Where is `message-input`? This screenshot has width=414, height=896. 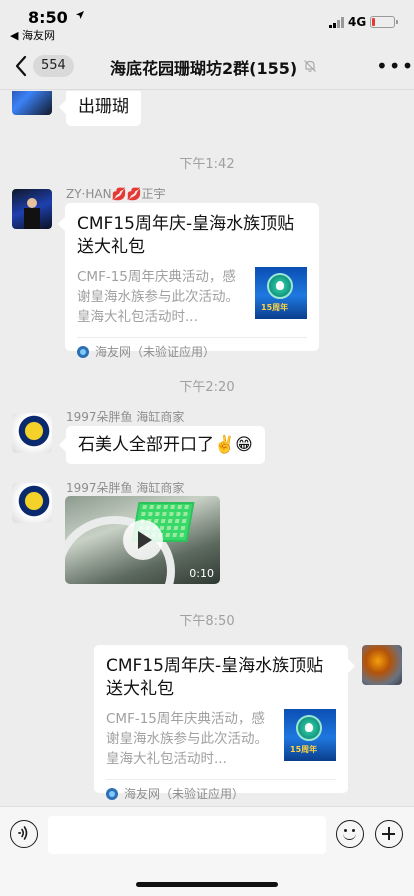
message-input is located at coordinates (187, 835).